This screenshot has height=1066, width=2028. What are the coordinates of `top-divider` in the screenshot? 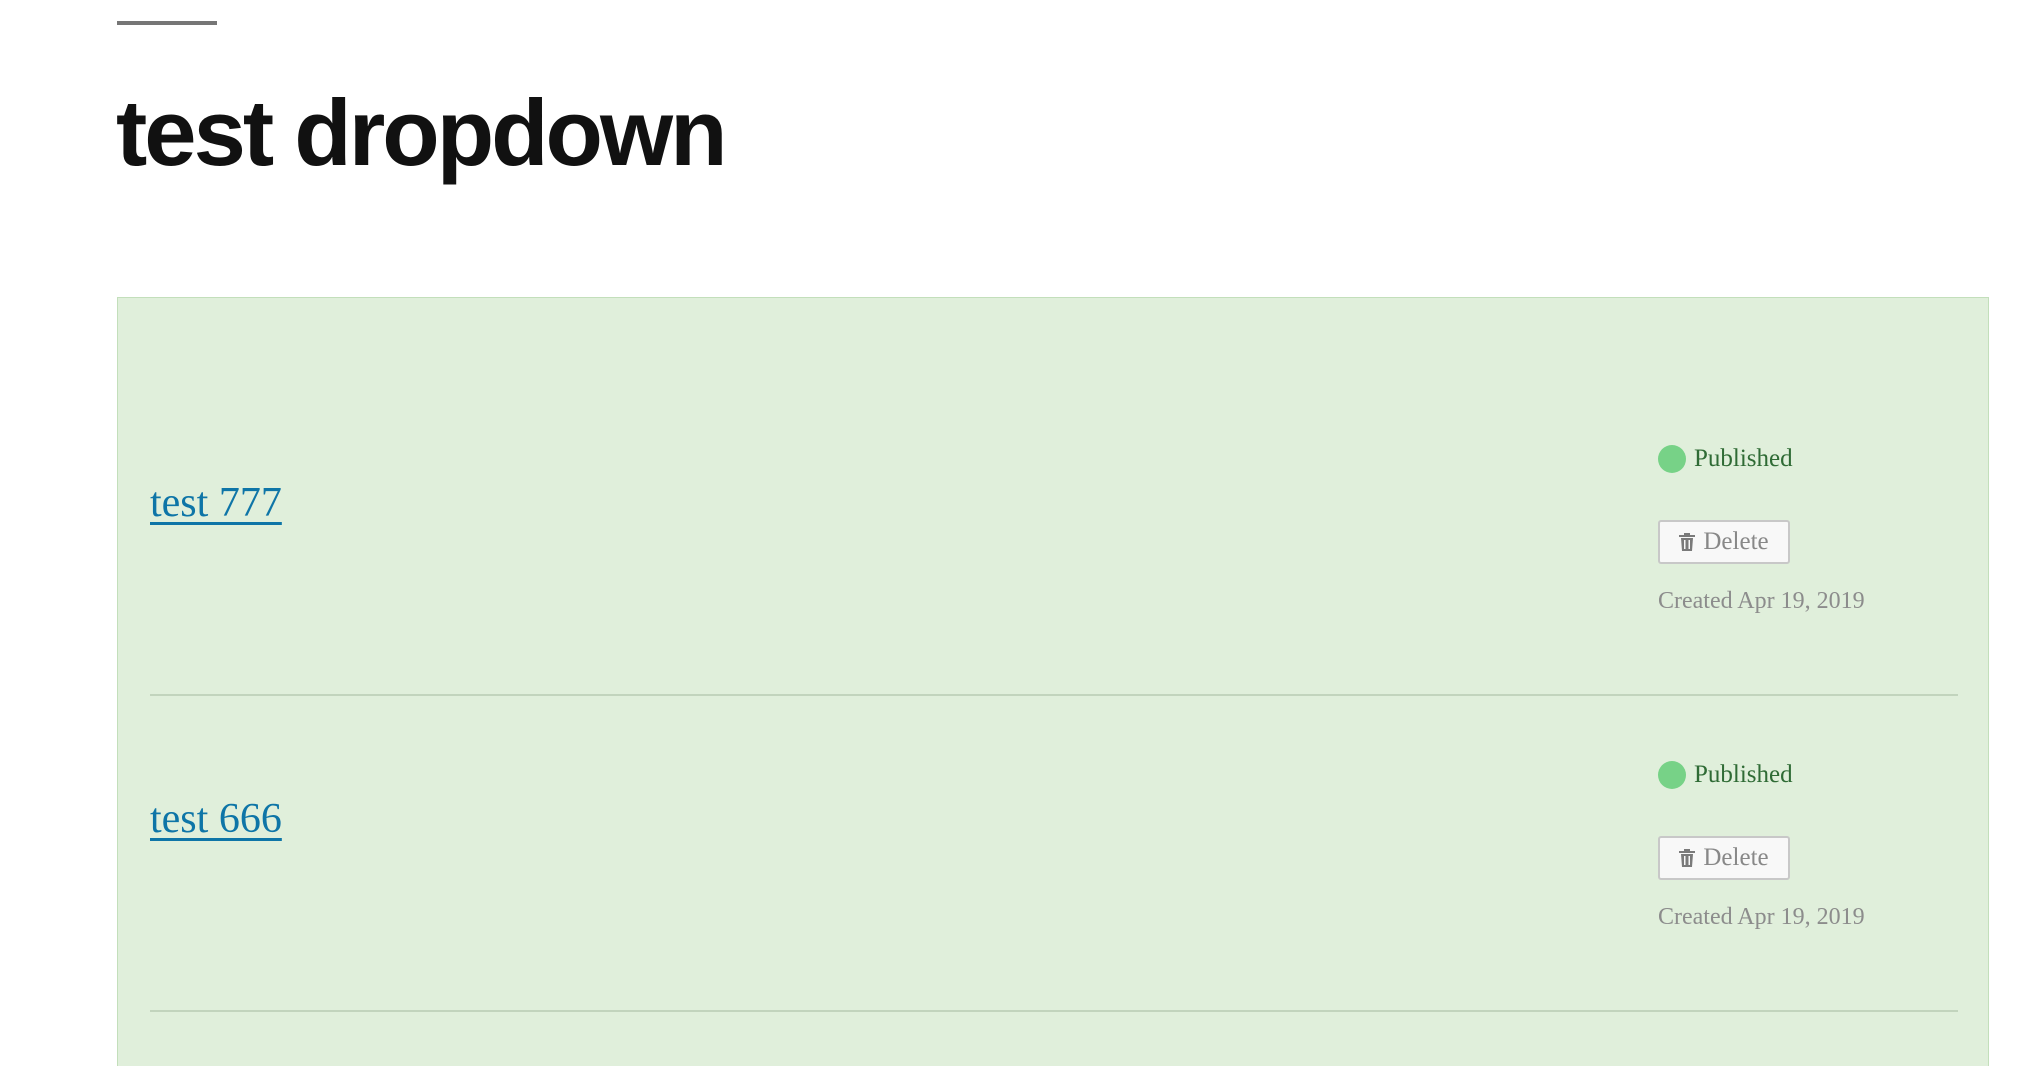 It's located at (167, 23).